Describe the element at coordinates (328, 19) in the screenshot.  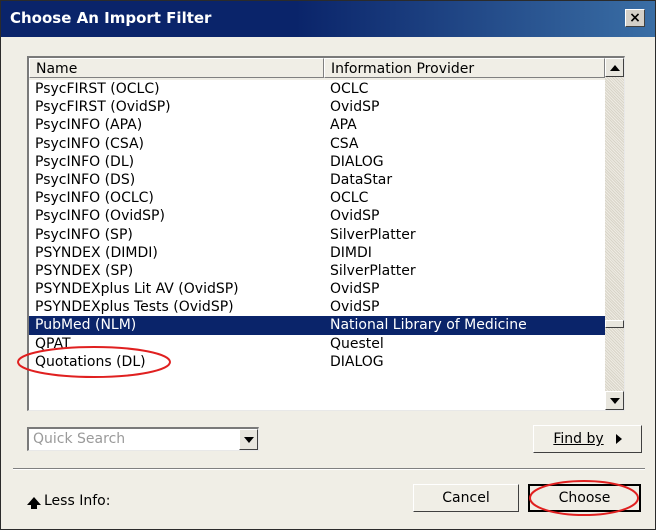
I see `title-bar: Choose An Import Filter ×` at that location.